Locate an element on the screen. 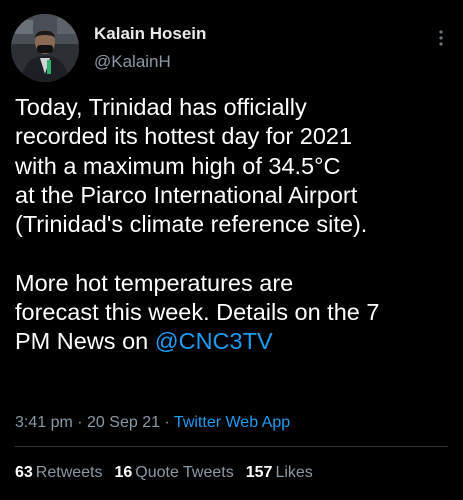 The width and height of the screenshot is (463, 500). more-options-button is located at coordinates (441, 38).